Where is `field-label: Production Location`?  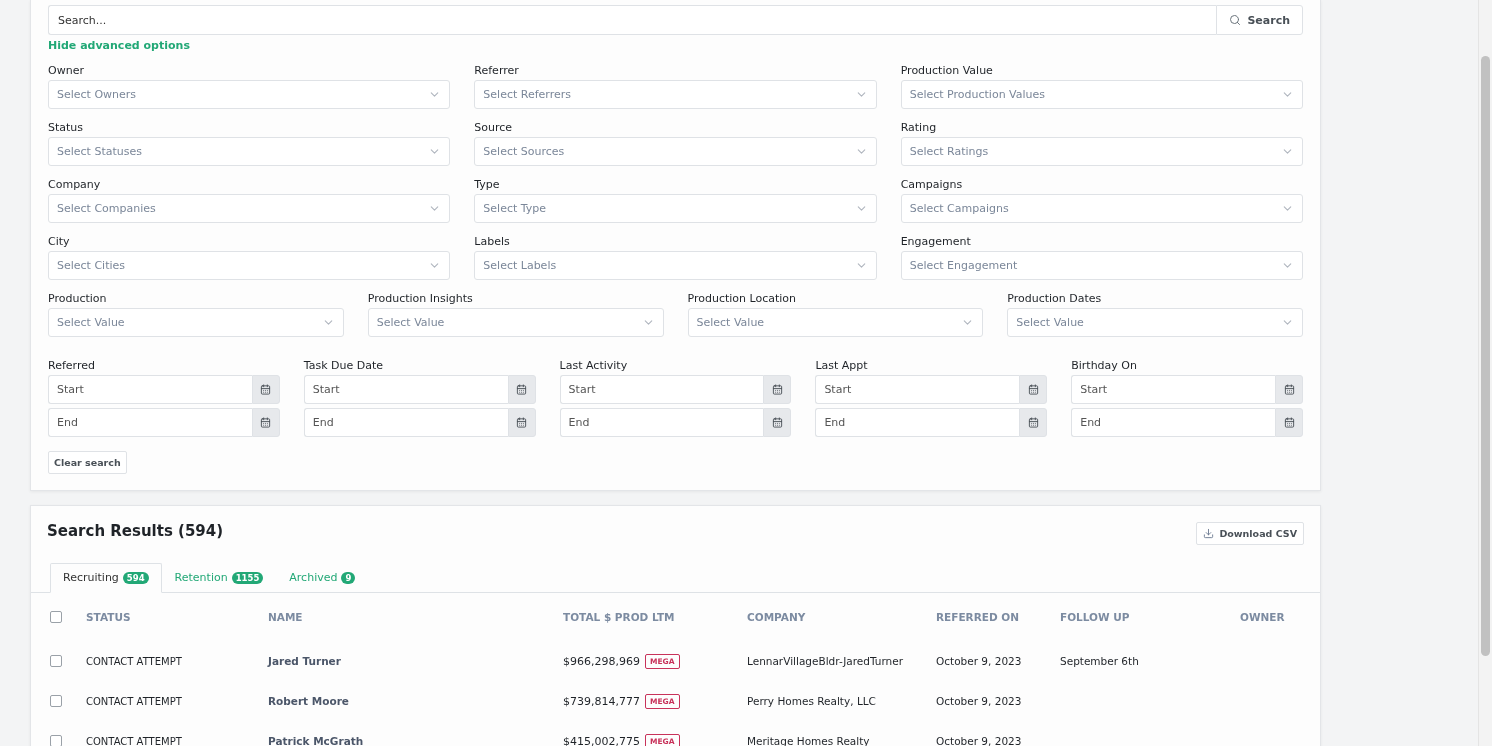
field-label: Production Location is located at coordinates (742, 298).